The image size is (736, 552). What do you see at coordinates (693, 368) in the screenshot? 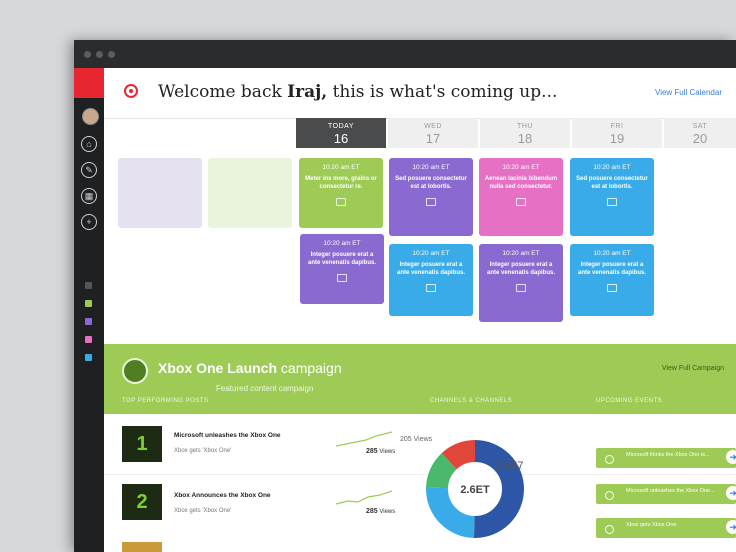
I see `view-campaign-link: View Full Campaign` at bounding box center [693, 368].